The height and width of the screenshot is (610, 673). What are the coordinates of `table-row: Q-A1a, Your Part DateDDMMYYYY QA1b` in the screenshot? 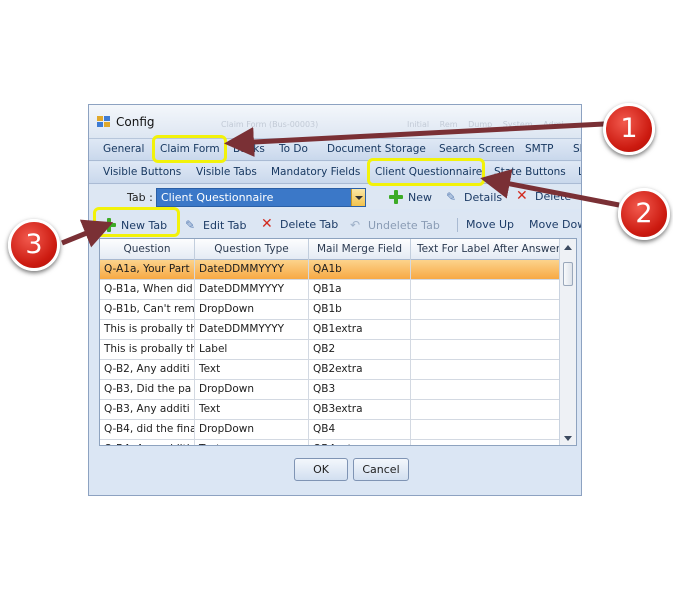 It's located at (330, 270).